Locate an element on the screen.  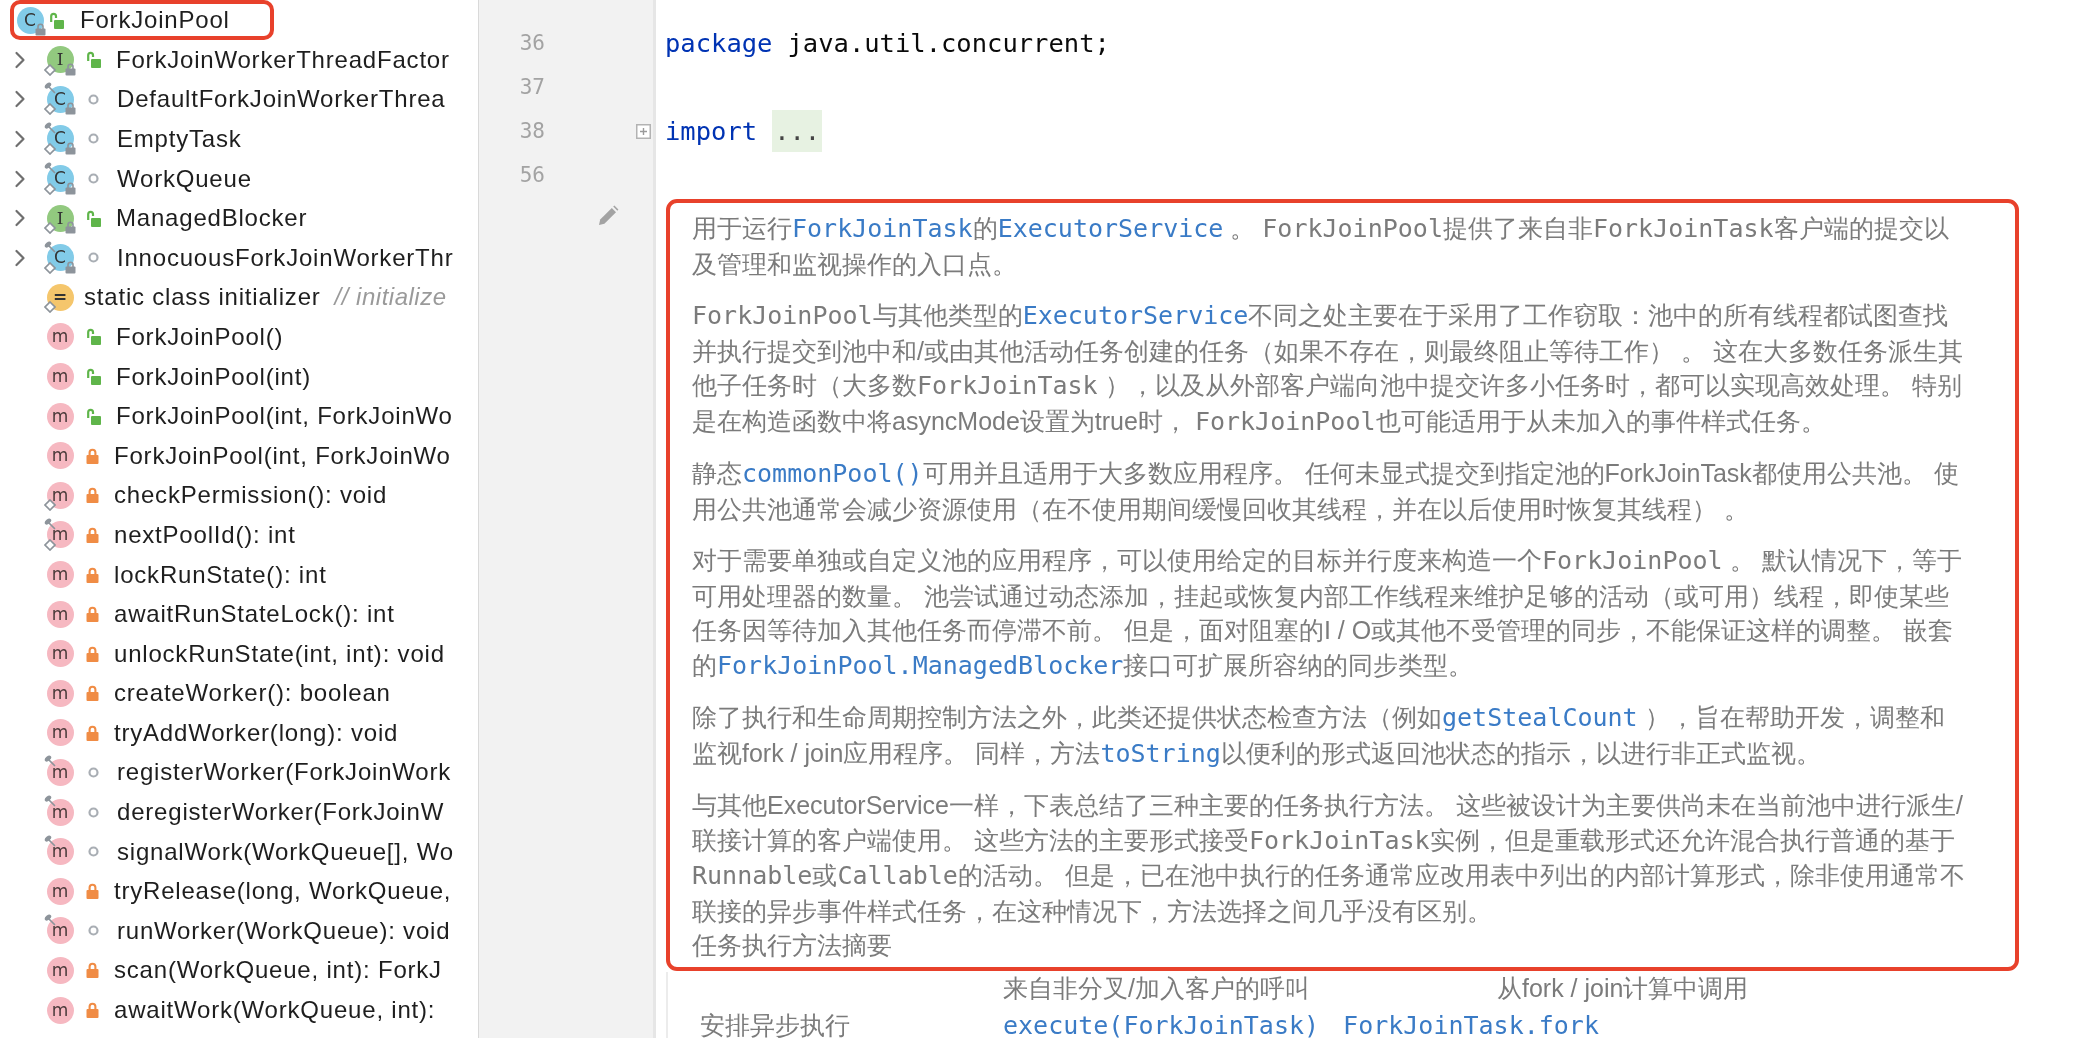
tree-item-label: ForkJoinWorkerThreadFactor is located at coordinates (283, 59).